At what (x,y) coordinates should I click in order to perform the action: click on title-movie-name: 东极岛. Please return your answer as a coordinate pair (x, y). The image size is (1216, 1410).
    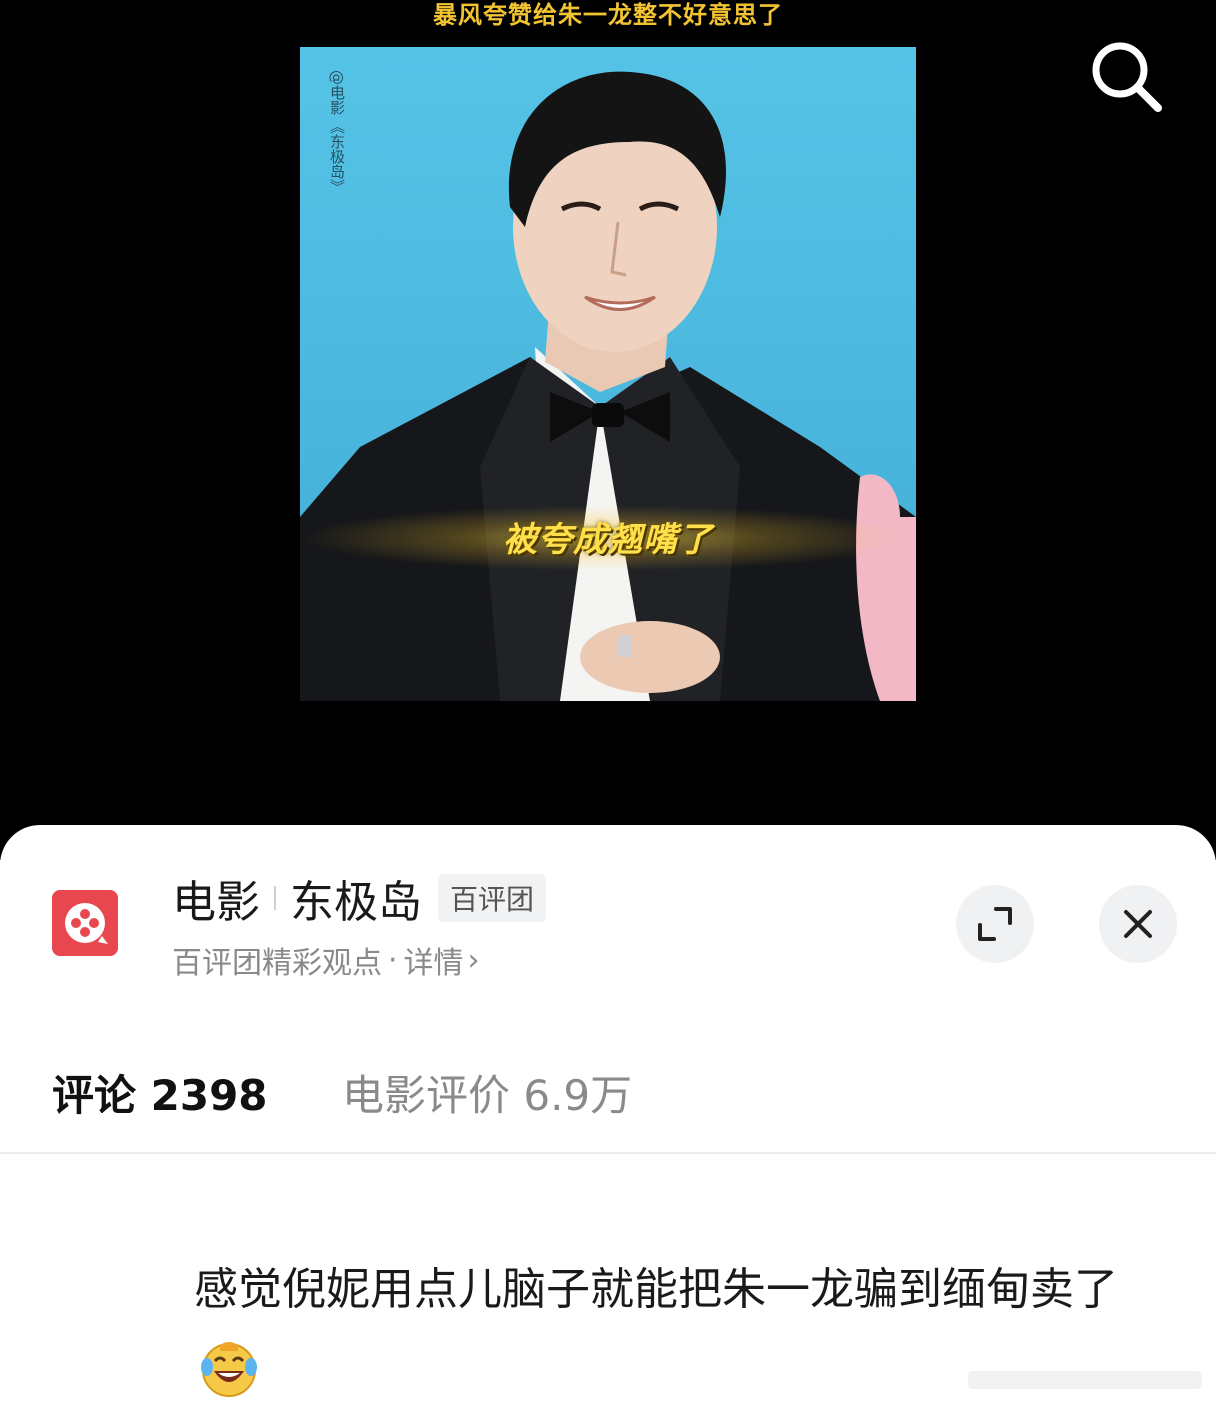
    Looking at the image, I should click on (356, 902).